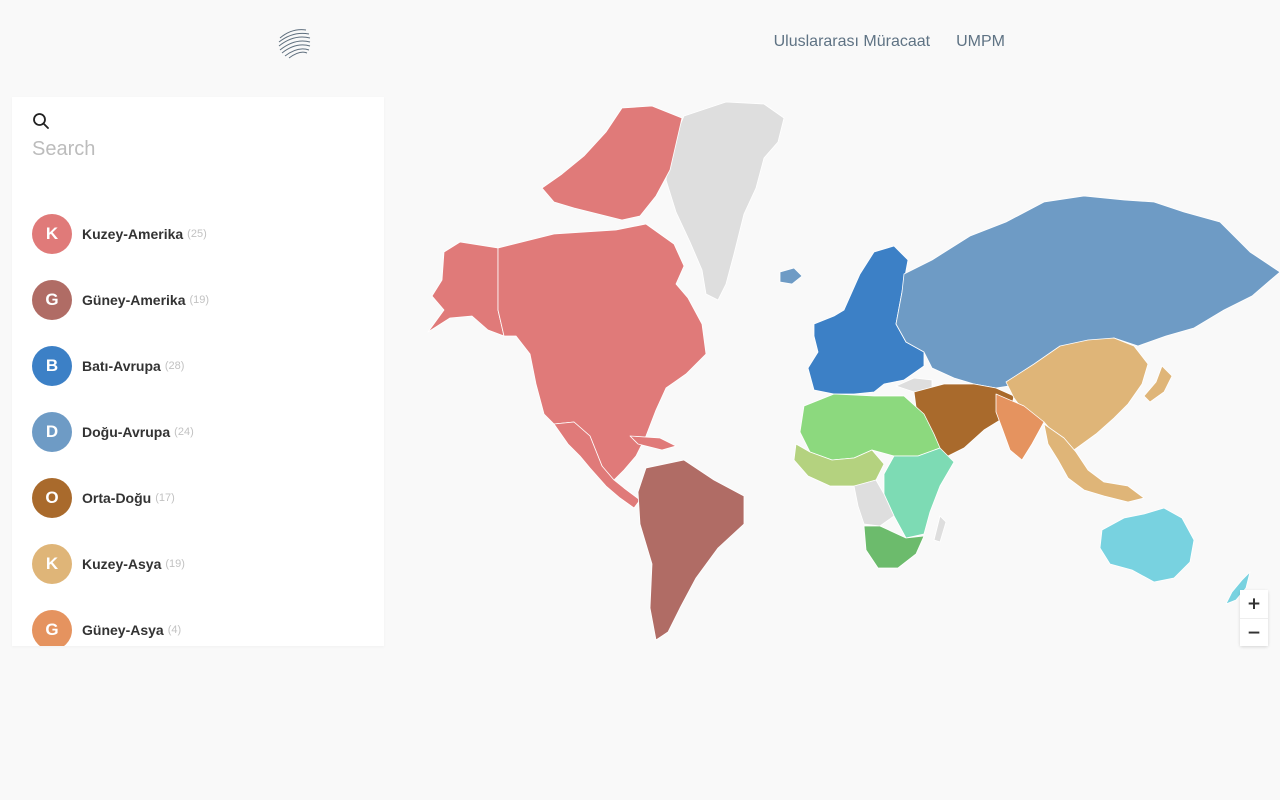 This screenshot has height=800, width=1280. Describe the element at coordinates (791, 276) in the screenshot. I see `map-region-iceland` at that location.